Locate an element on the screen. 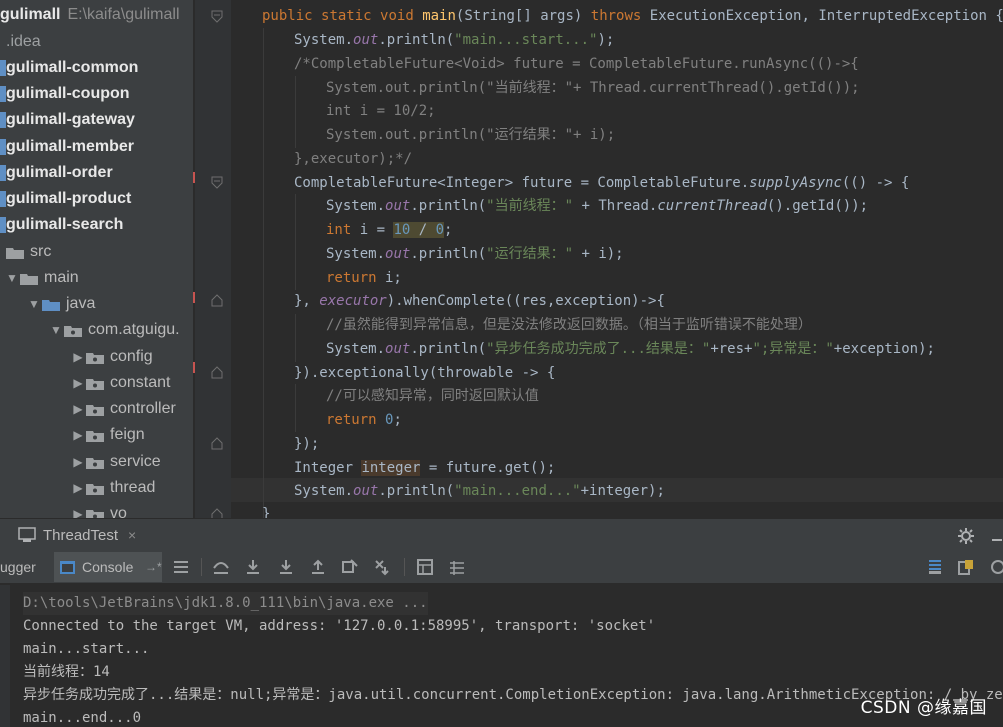 The width and height of the screenshot is (1003, 727). tree-item: ▶ thread is located at coordinates (96, 488).